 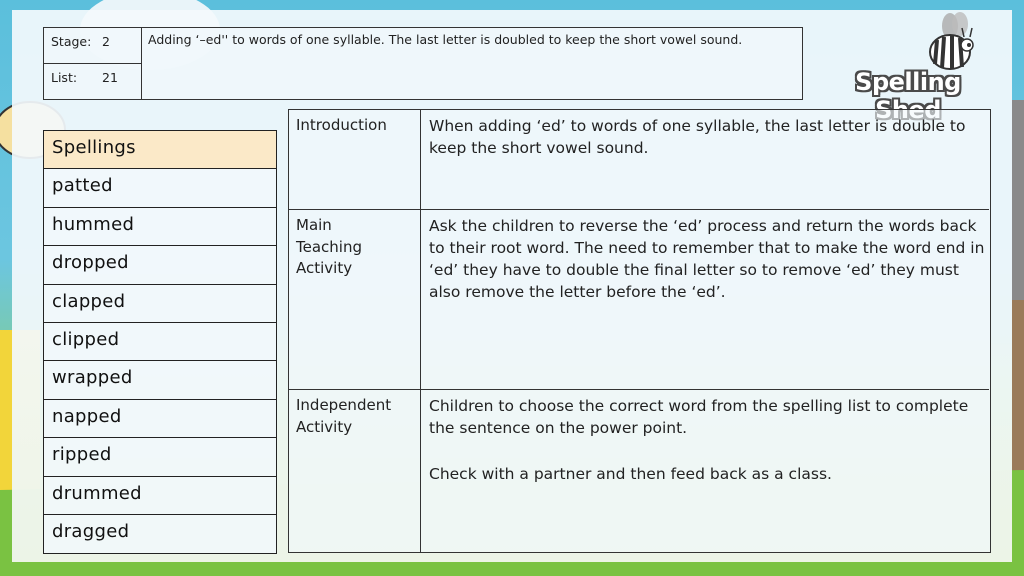 I want to click on list-value: 21, so click(x=110, y=77).